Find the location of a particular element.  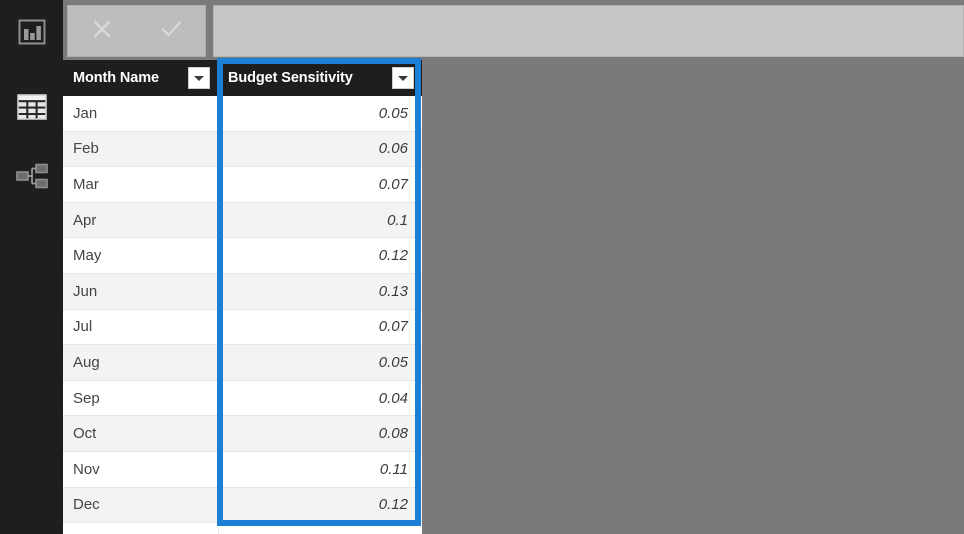

formula-bar is located at coordinates (515, 31).